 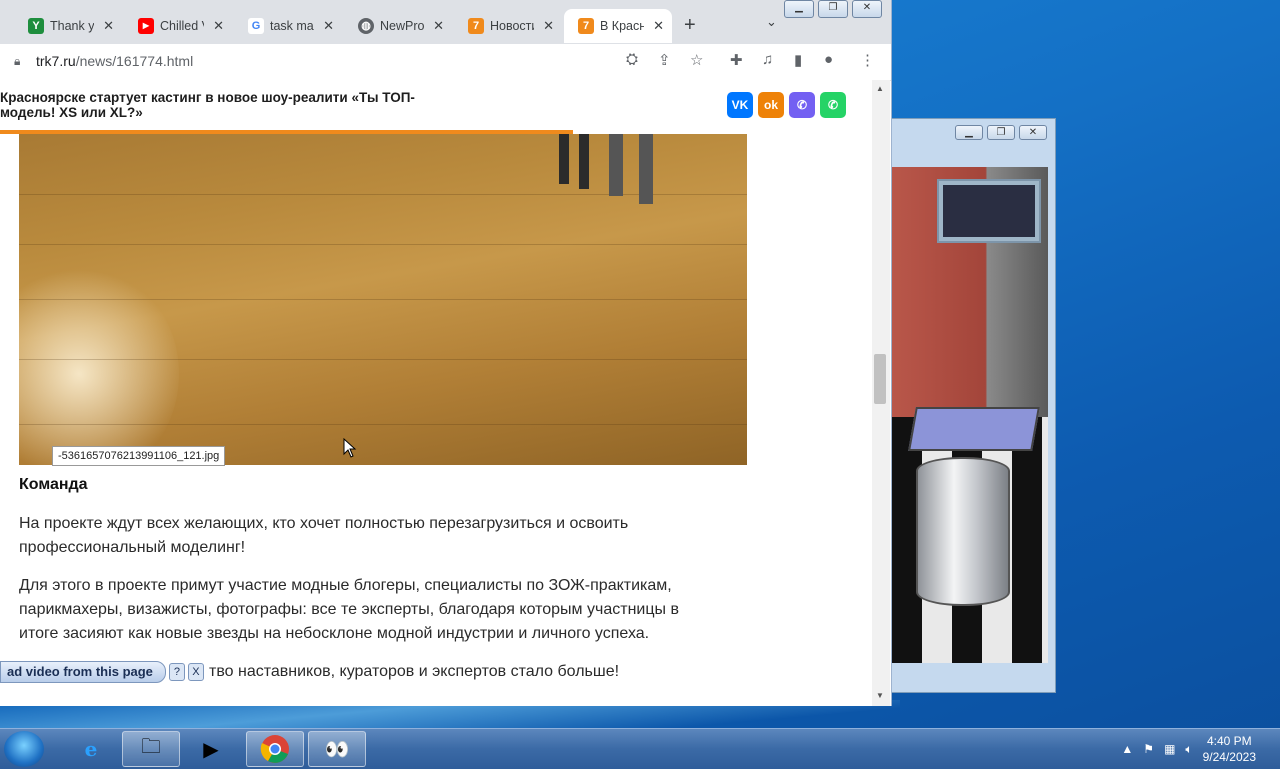 What do you see at coordinates (1229, 749) in the screenshot?
I see `taskbar-clock: 4:40 PM 9/24/2023` at bounding box center [1229, 749].